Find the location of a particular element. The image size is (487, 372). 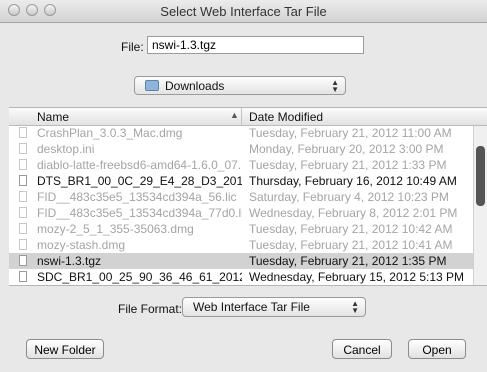

file-name: mozy-2_5_1_355-35063.dmg is located at coordinates (115, 229).